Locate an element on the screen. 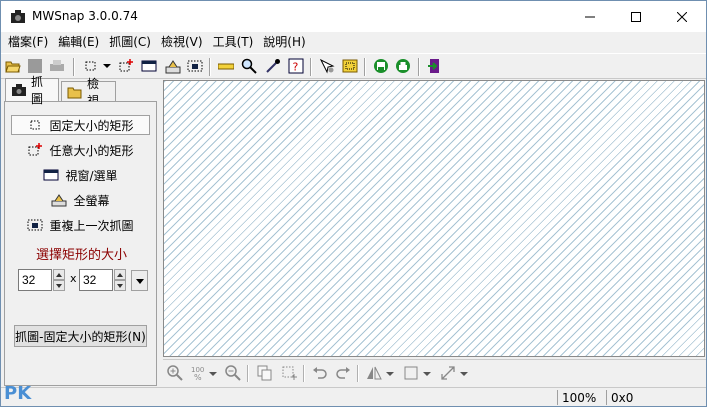 The height and width of the screenshot is (407, 707). status-coords: 0x0 is located at coordinates (622, 398).